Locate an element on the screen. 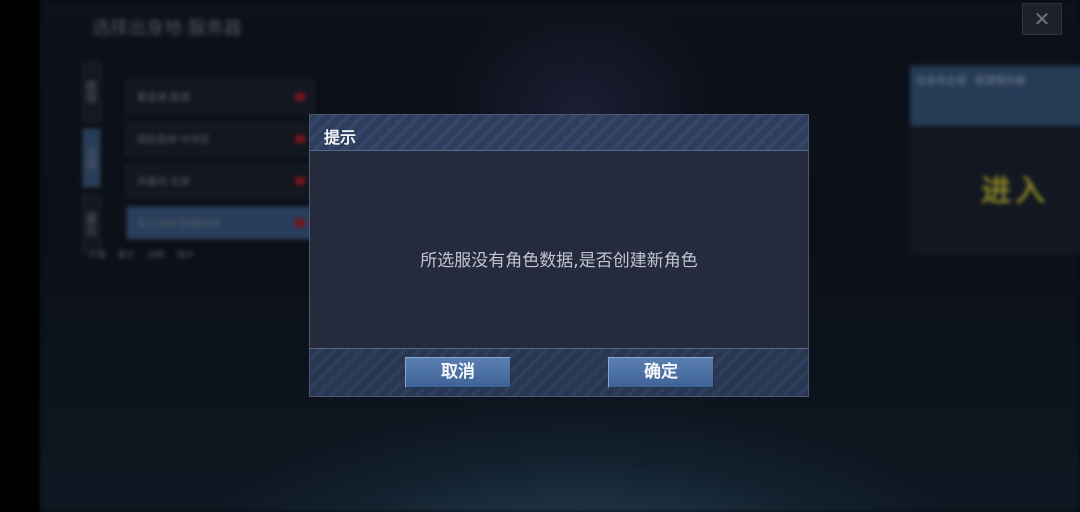  confirm-button: 确定 is located at coordinates (661, 372).